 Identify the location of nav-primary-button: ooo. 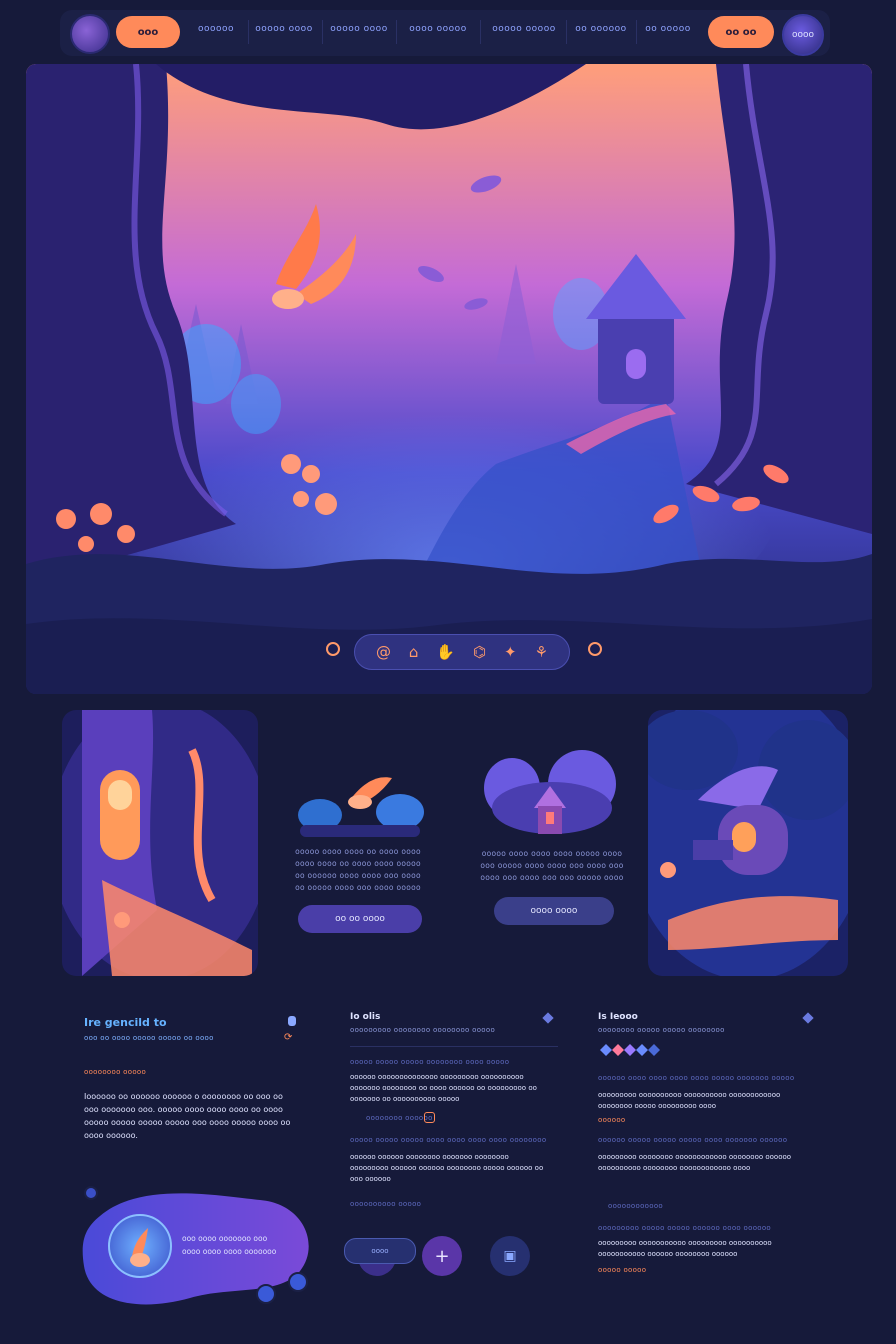
(148, 32).